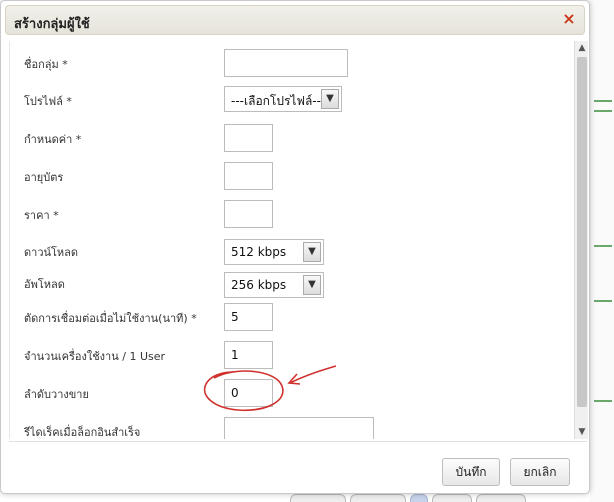 This screenshot has height=502, width=614. I want to click on download-label: ดาวน์โหลด, so click(51, 252).